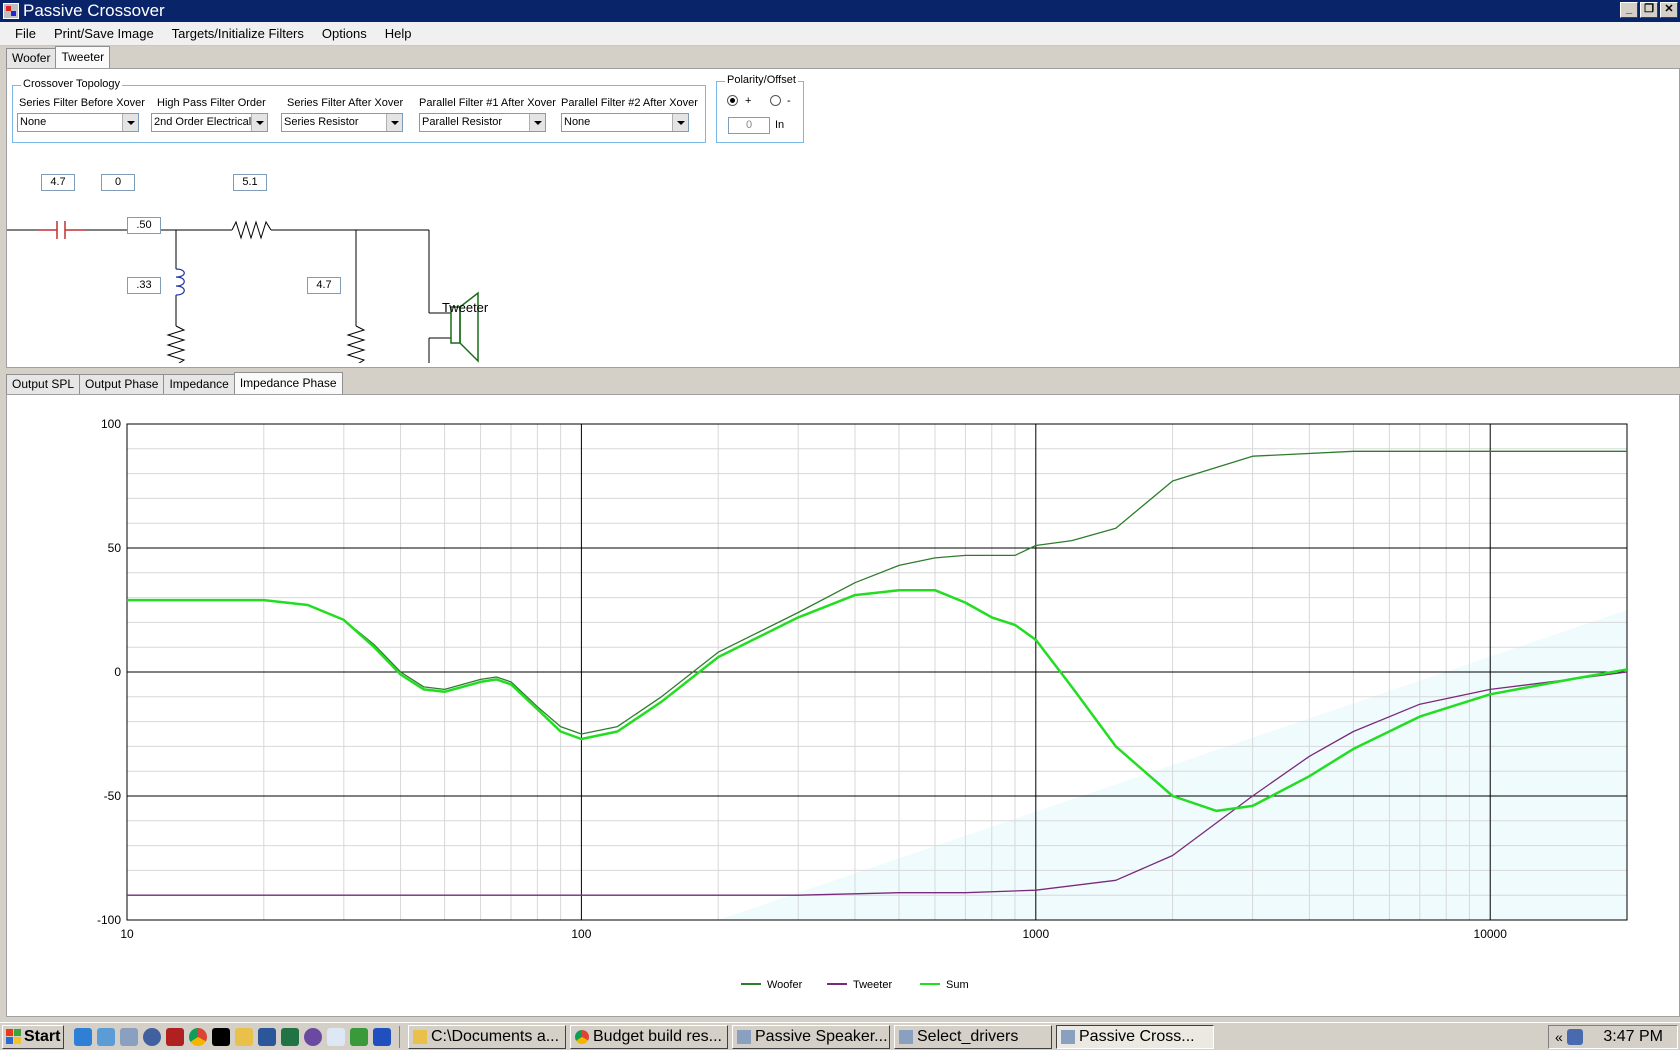 Image resolution: width=1680 pixels, height=1050 pixels. Describe the element at coordinates (780, 125) in the screenshot. I see `offset-unit-label: In` at that location.